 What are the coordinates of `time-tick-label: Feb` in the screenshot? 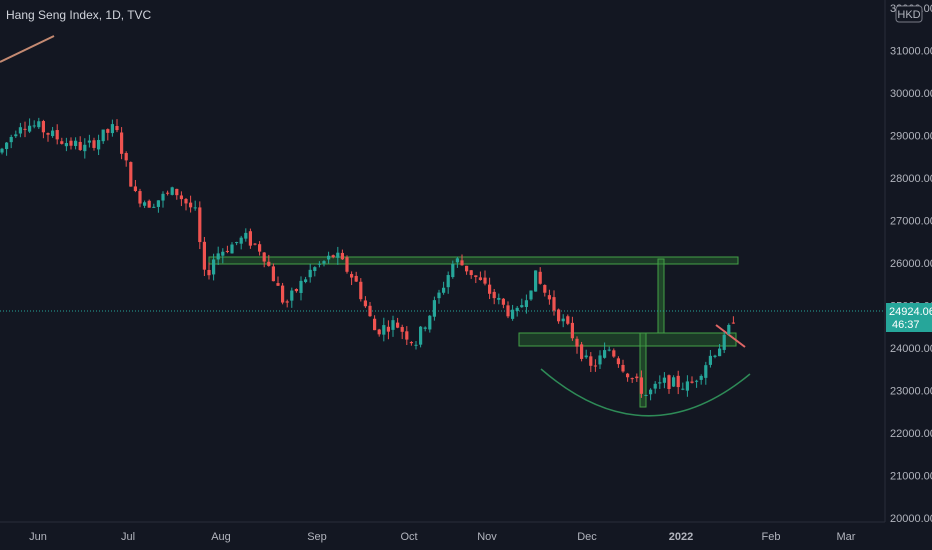 It's located at (771, 537).